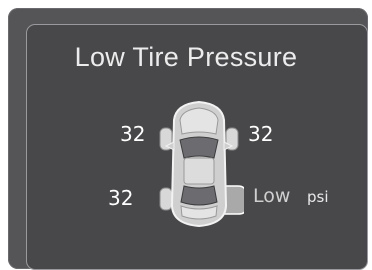 This screenshot has height=270, width=372. What do you see at coordinates (318, 197) in the screenshot?
I see `pressure-unit: psi` at bounding box center [318, 197].